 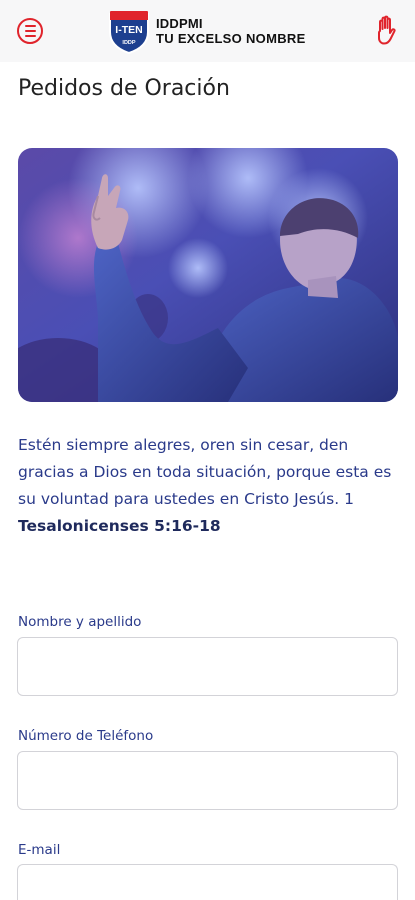 I want to click on verse-reference: Tesalonicenses 5:16-18, so click(x=119, y=526).